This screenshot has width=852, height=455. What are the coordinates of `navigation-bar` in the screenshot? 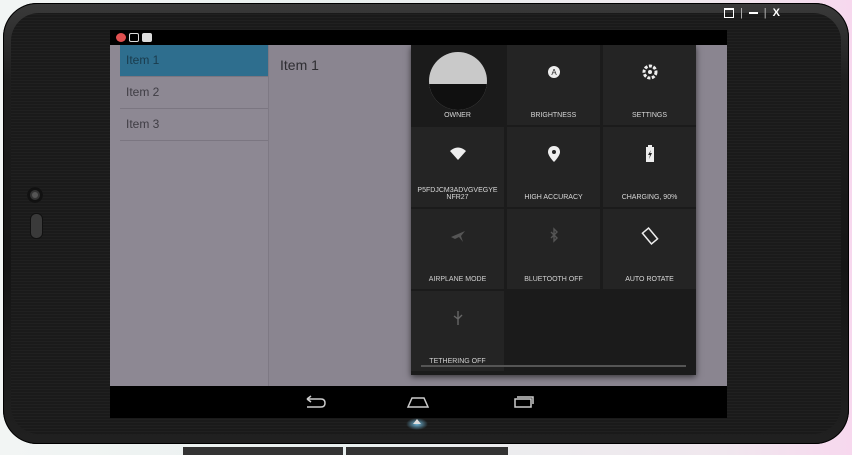 It's located at (418, 402).